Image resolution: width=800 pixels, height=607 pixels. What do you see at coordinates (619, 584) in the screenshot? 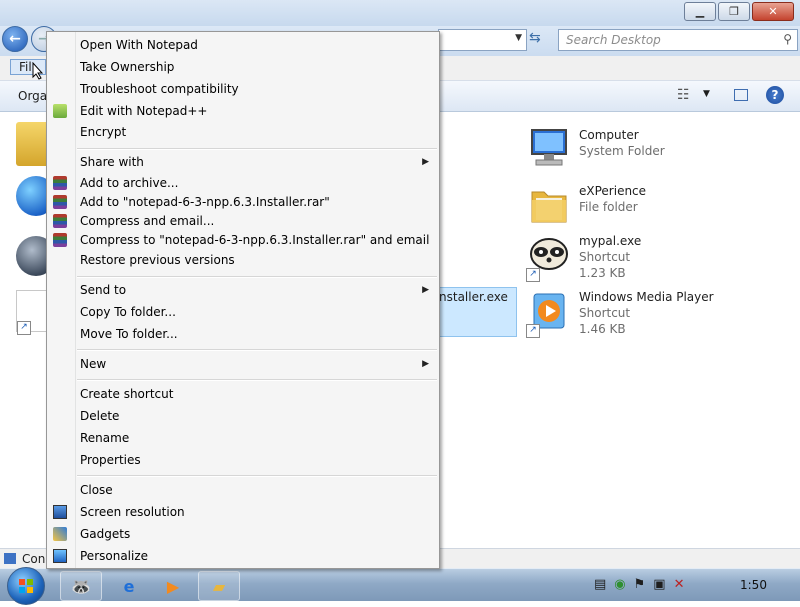
I see `security-icon: ◉` at bounding box center [619, 584].